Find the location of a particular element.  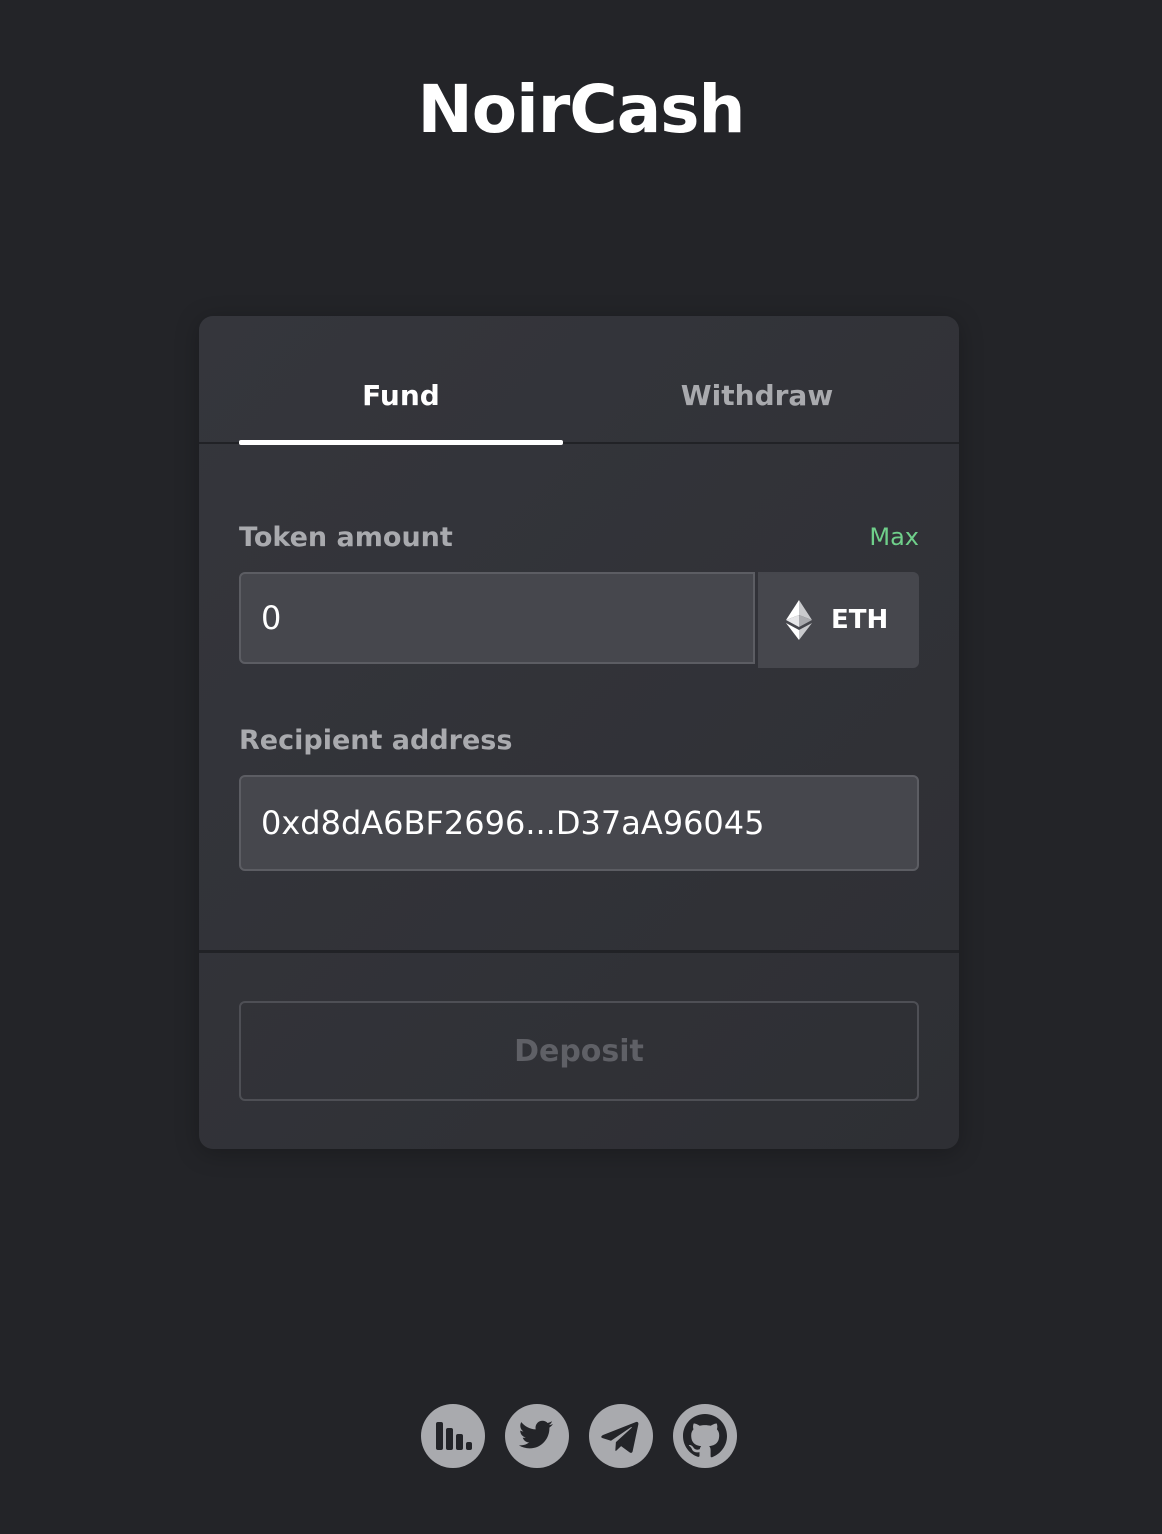

ethereum-icon is located at coordinates (799, 620).